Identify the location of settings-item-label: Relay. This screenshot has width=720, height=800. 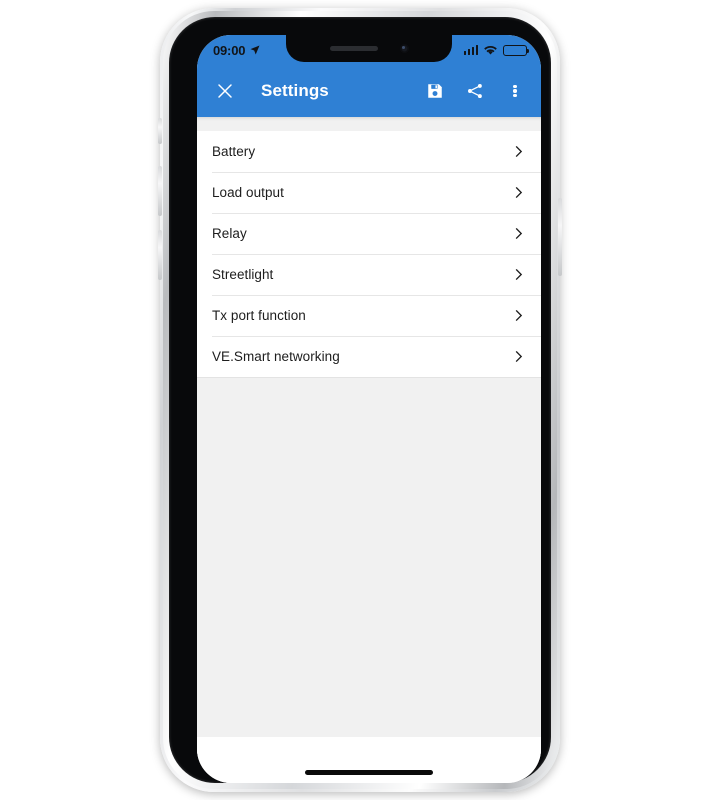
(229, 233).